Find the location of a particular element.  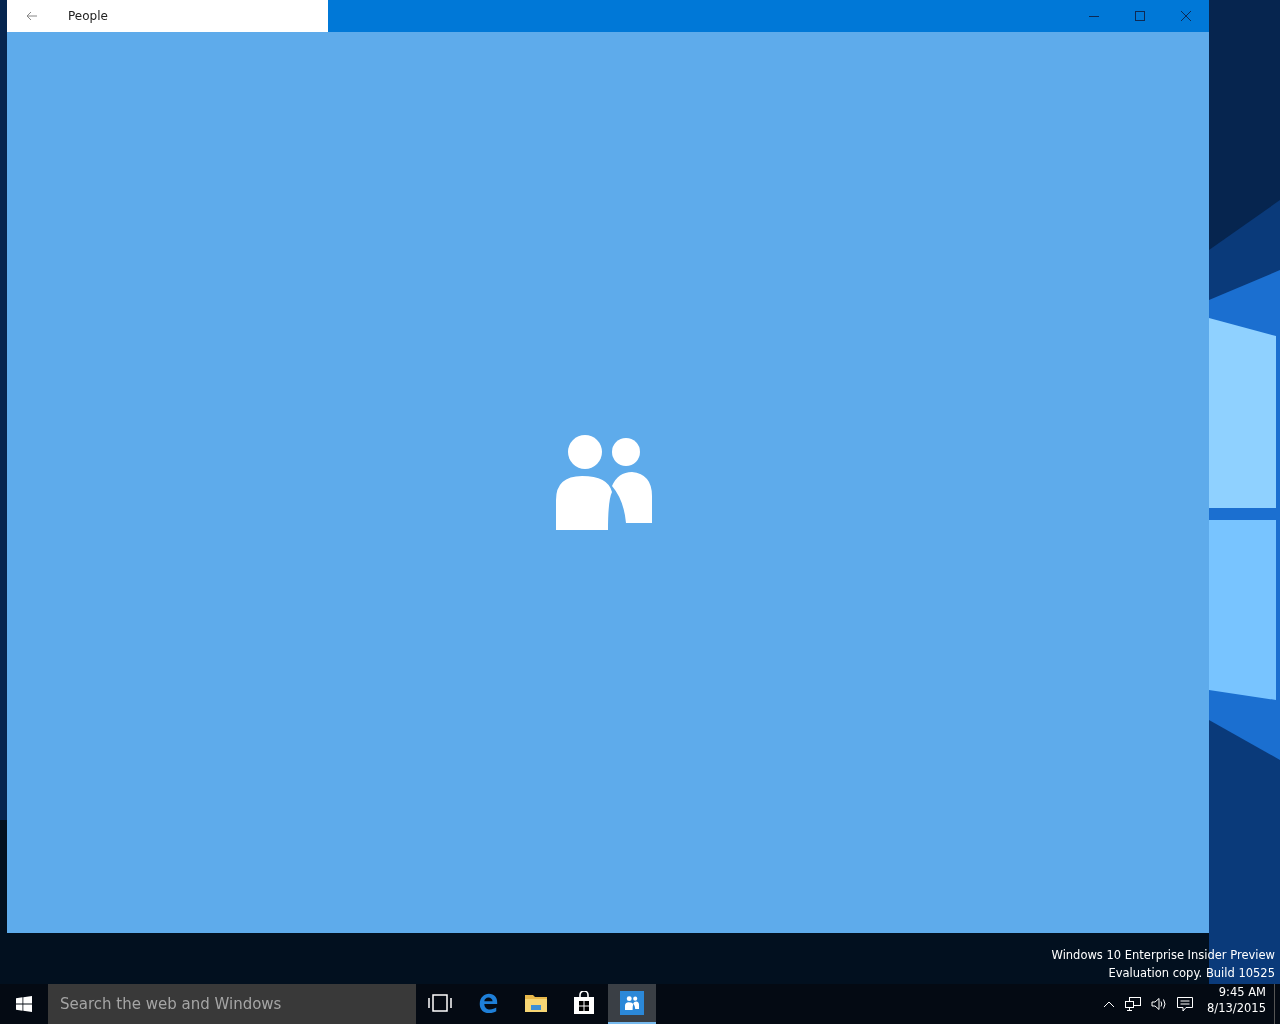

taskbar-app-button is located at coordinates (632, 1004).